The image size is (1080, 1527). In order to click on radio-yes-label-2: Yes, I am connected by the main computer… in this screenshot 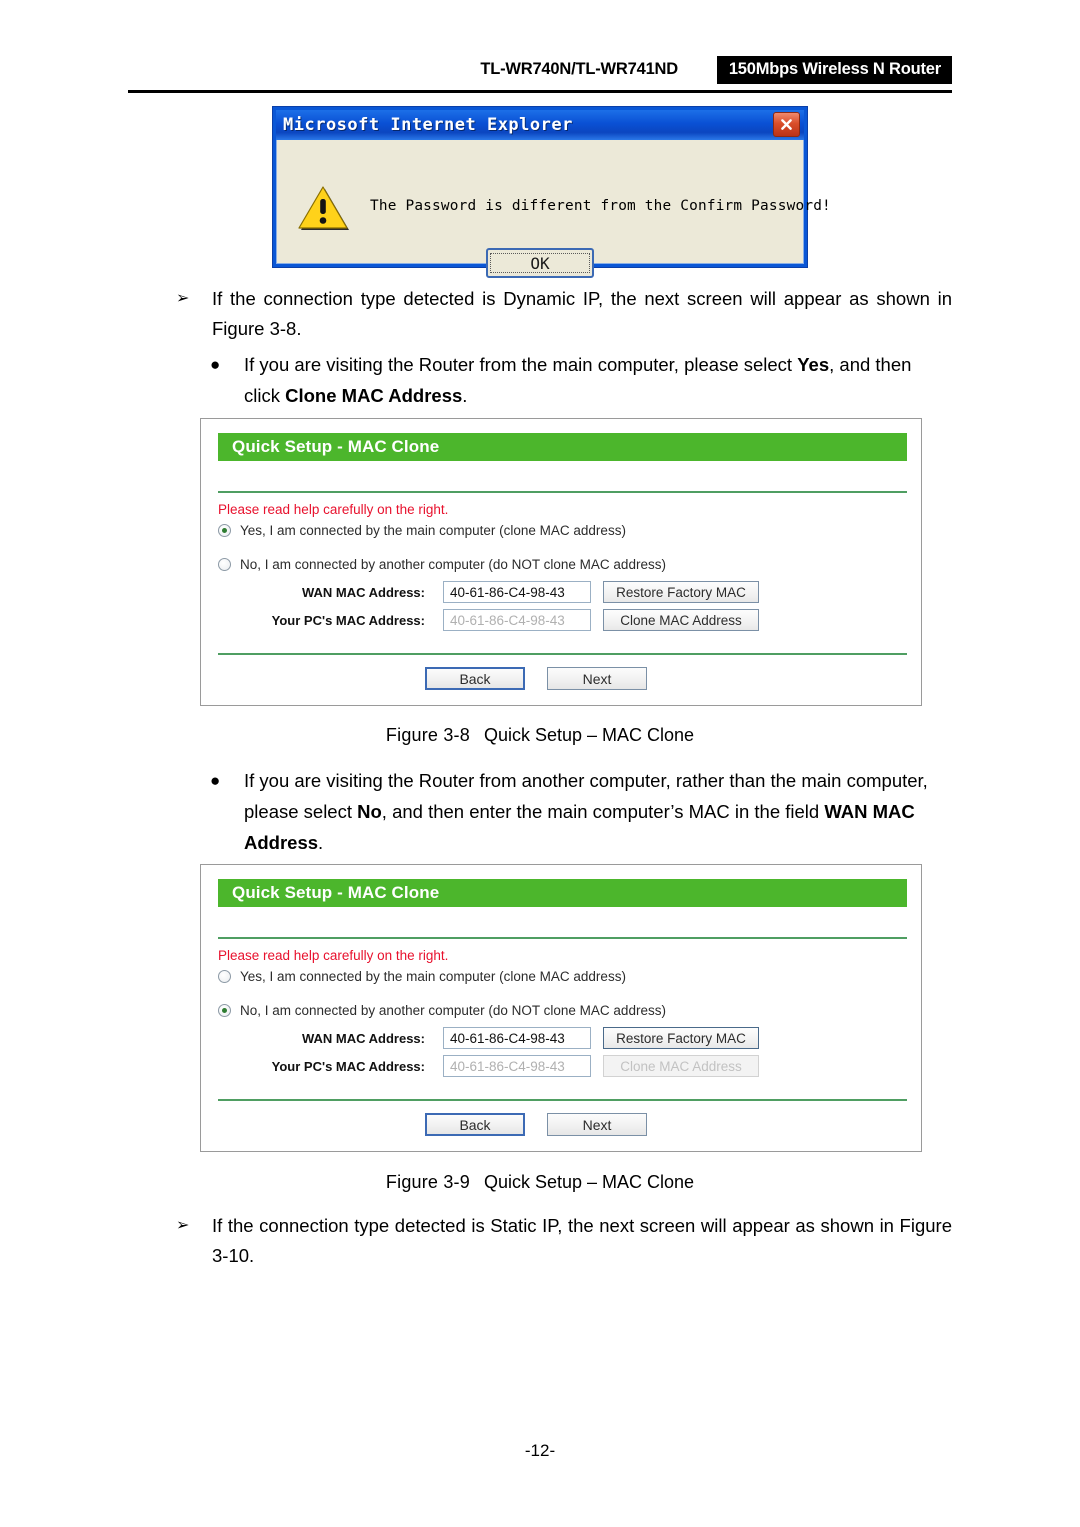, I will do `click(433, 976)`.